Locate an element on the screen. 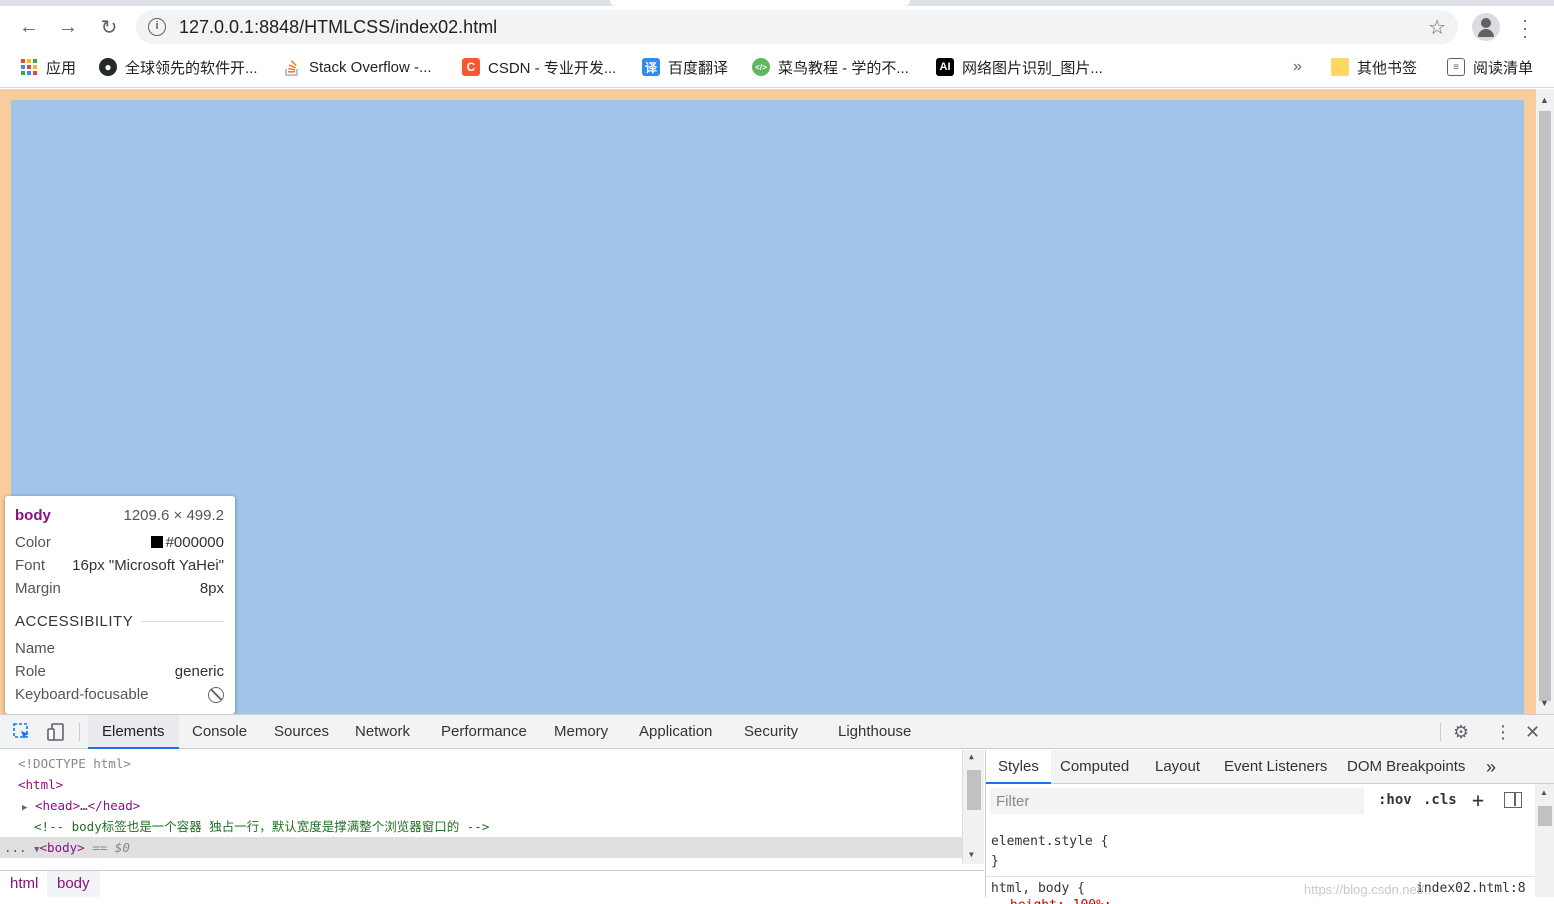 The height and width of the screenshot is (904, 1554). site-info-icon: i is located at coordinates (157, 27).